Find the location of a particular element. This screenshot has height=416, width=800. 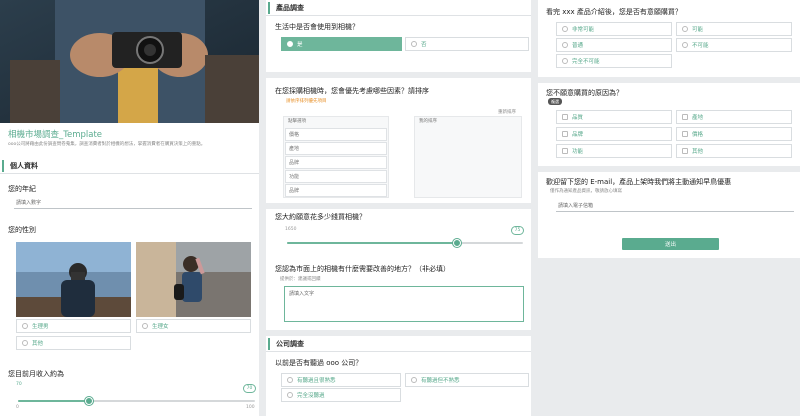

gender-option-female: 生理女 is located at coordinates (193, 326).